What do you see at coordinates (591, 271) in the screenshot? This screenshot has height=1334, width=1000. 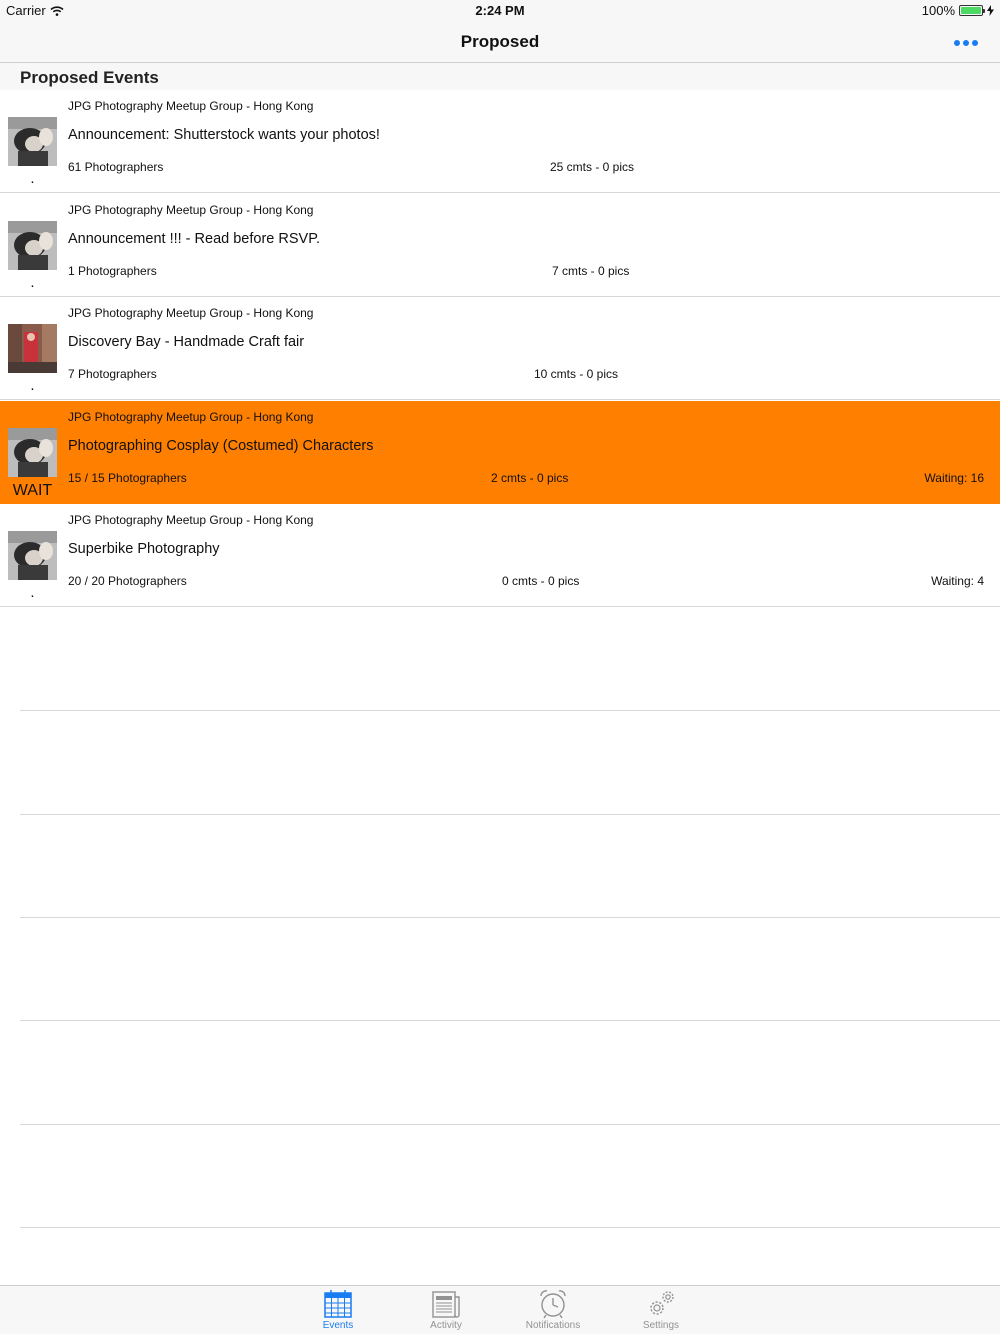 I see `event-counts: 7 cmts - 0 pics` at bounding box center [591, 271].